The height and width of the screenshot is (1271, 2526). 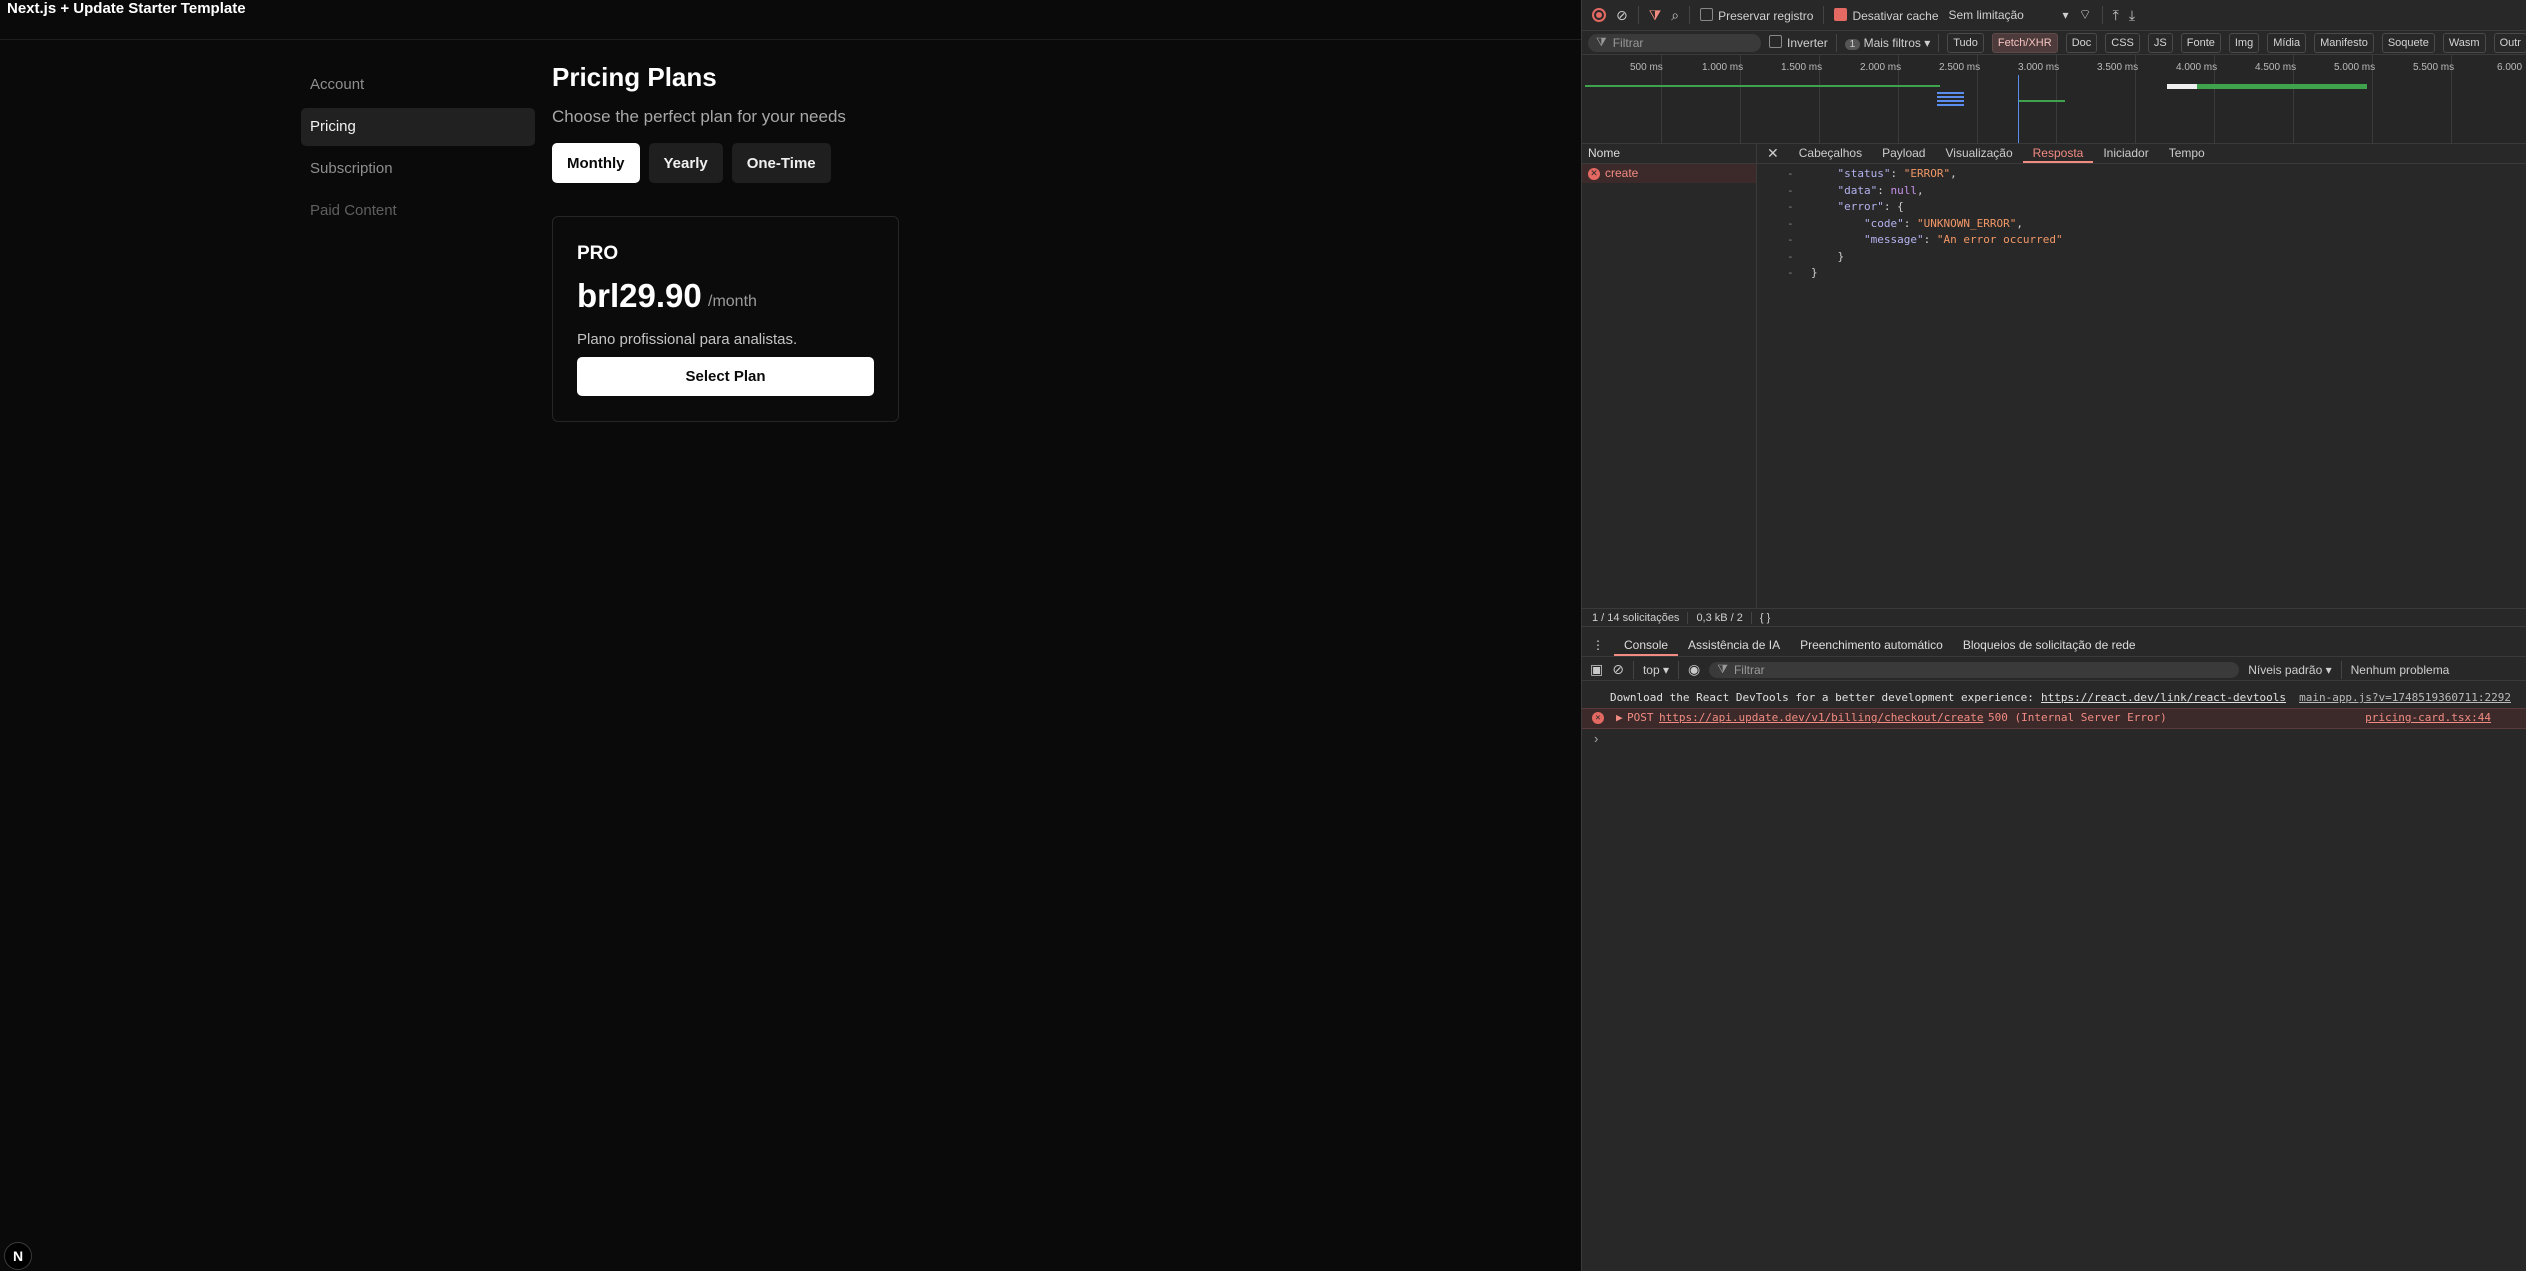 What do you see at coordinates (2405, 697) in the screenshot?
I see `console-source-link: main-app.js?v=1748519360711:2292` at bounding box center [2405, 697].